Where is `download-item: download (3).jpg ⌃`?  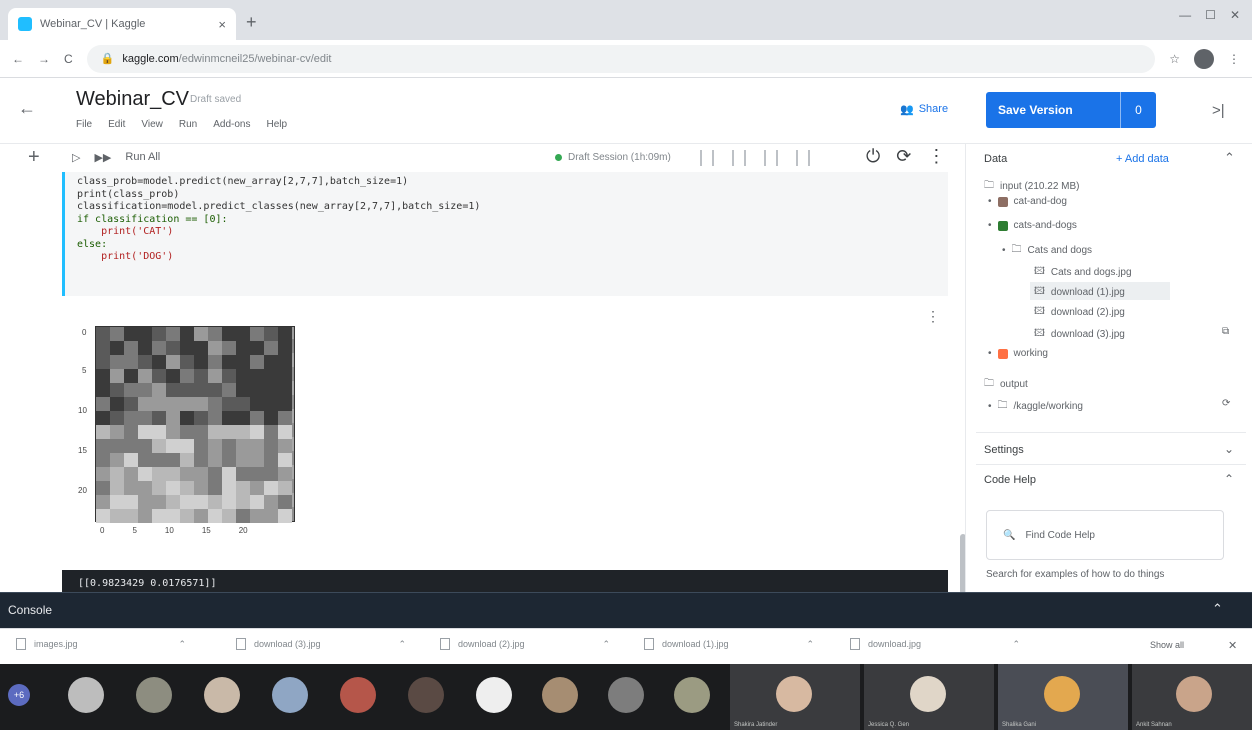 download-item: download (3).jpg ⌃ is located at coordinates (321, 644).